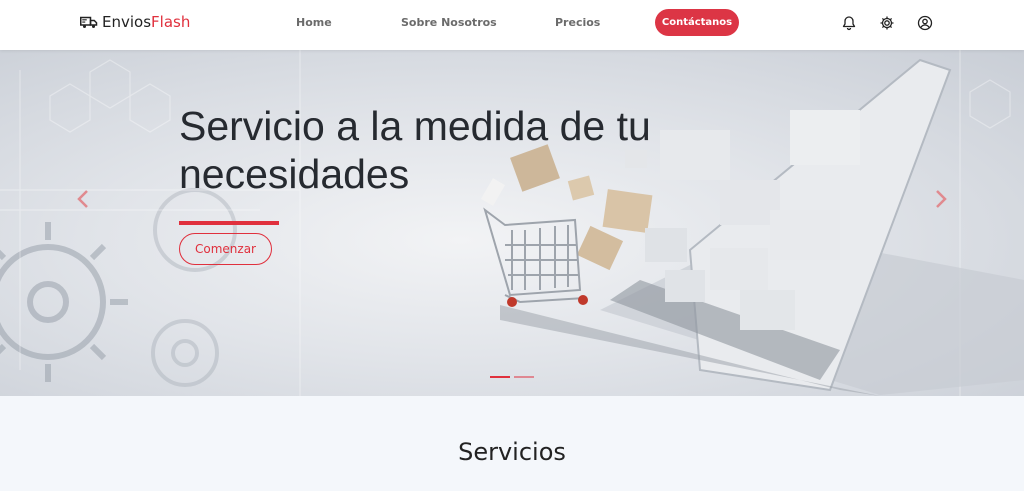  What do you see at coordinates (415, 150) in the screenshot?
I see `hero-title: Servicio a la medida de tu necesidades` at bounding box center [415, 150].